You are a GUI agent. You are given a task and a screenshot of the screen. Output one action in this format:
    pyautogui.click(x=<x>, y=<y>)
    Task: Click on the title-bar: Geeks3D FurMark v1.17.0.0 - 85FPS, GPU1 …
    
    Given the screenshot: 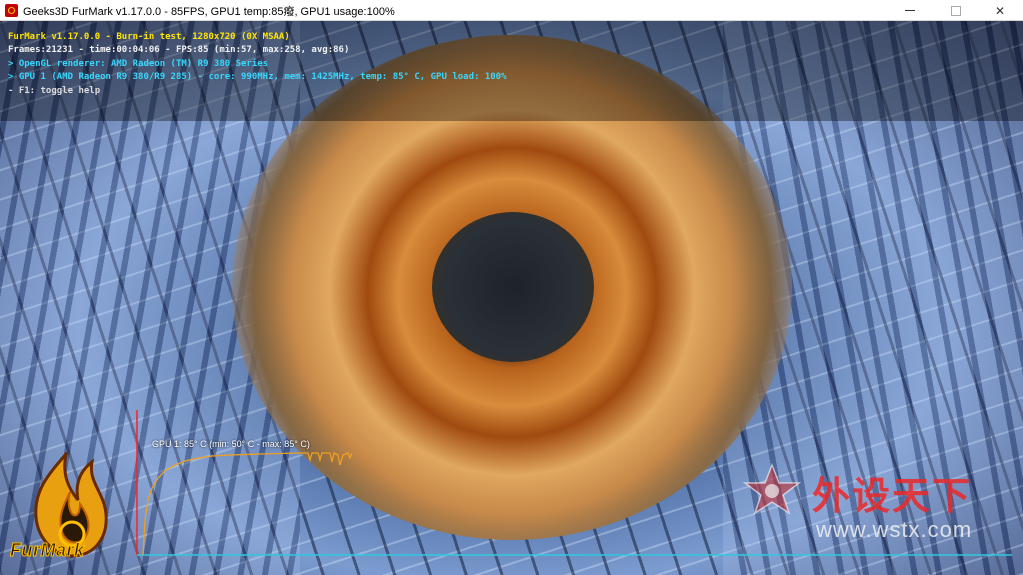 What is the action you would take?
    pyautogui.click(x=511, y=10)
    